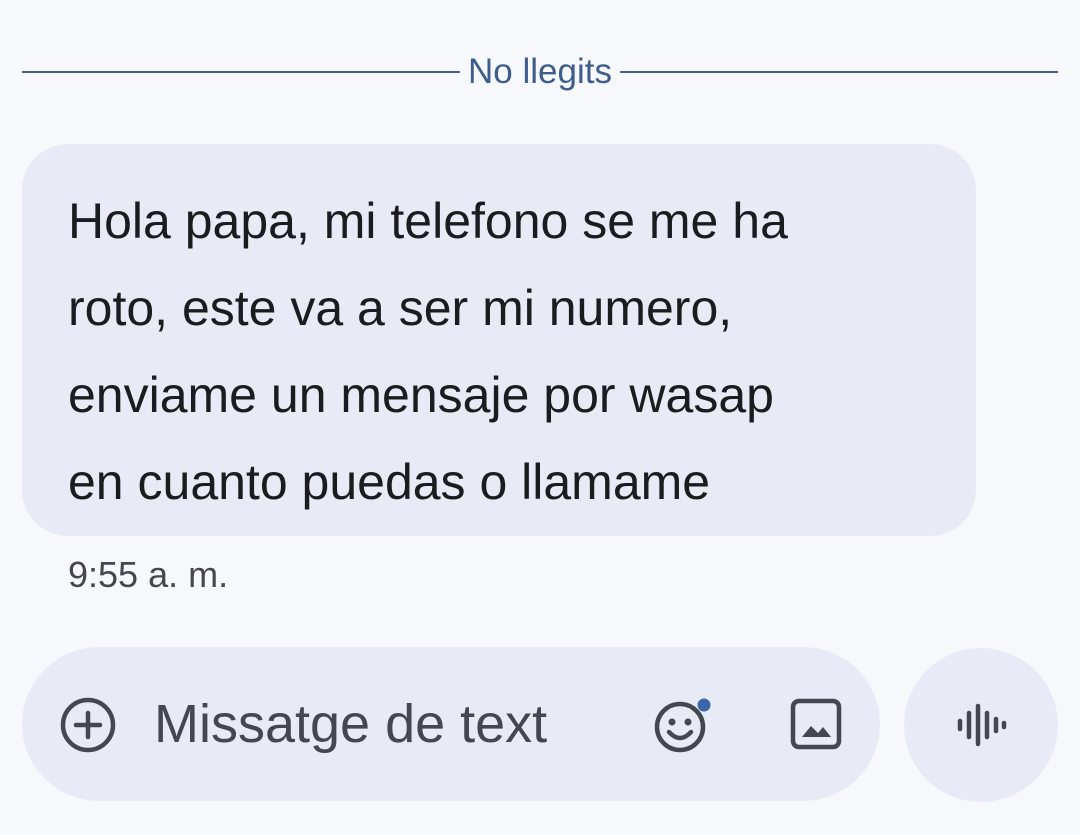 The image size is (1080, 835). Describe the element at coordinates (816, 724) in the screenshot. I see `image-icon` at that location.